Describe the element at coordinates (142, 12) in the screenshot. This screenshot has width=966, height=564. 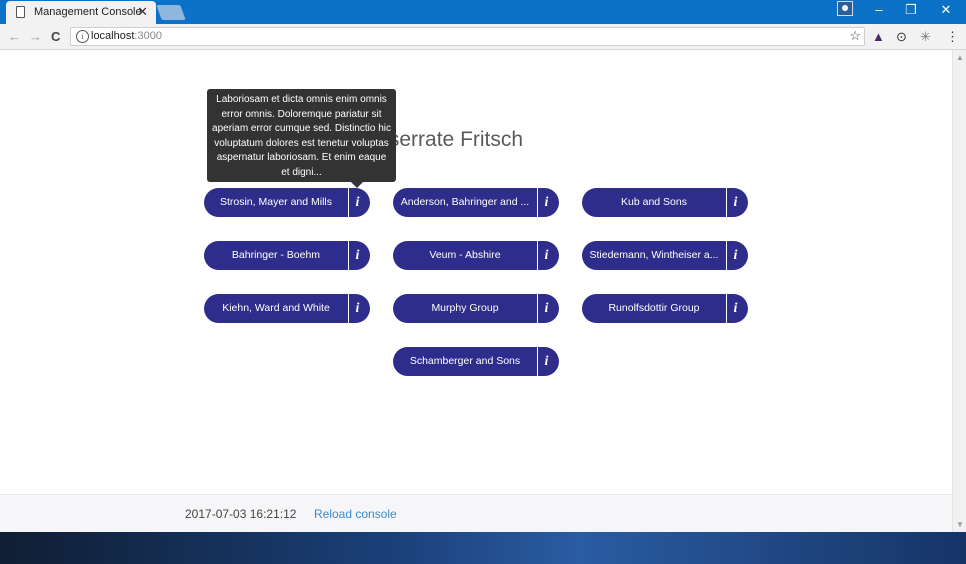
I see `tab-close-icon: ✕` at that location.